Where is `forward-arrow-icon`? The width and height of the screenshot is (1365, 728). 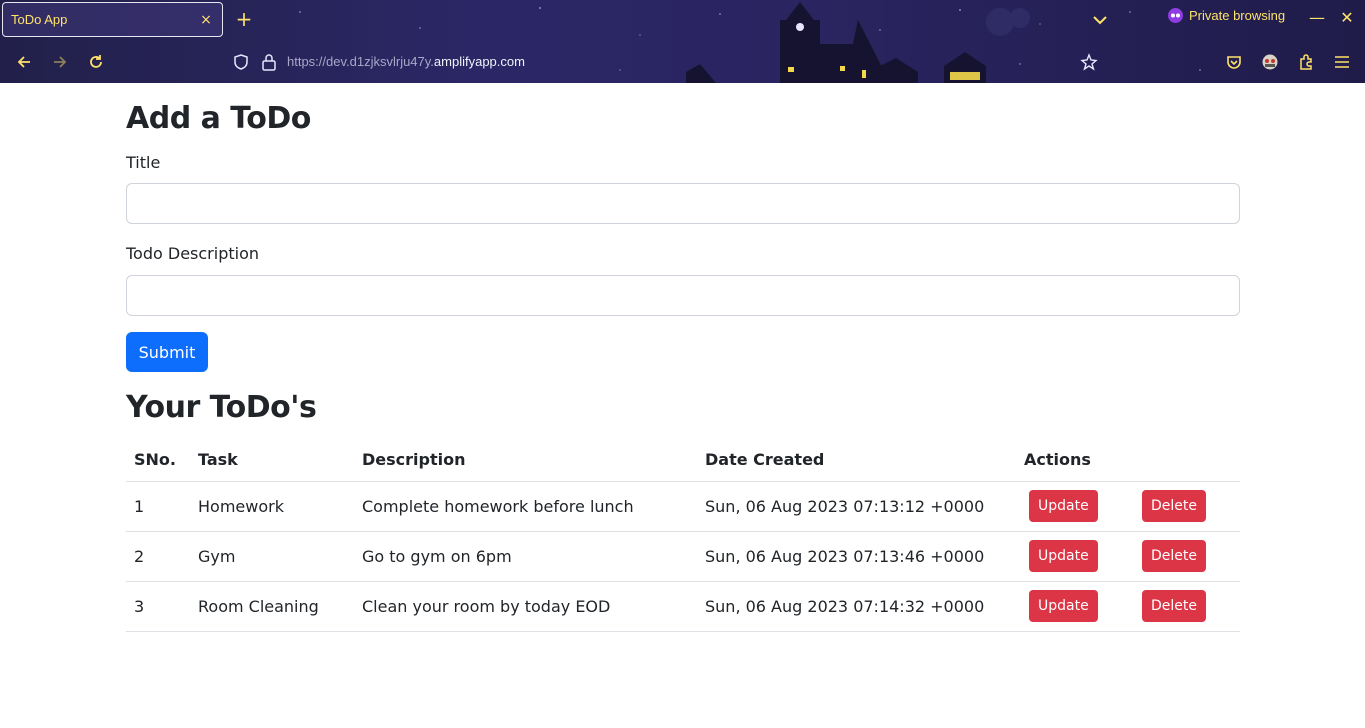
forward-arrow-icon is located at coordinates (60, 62).